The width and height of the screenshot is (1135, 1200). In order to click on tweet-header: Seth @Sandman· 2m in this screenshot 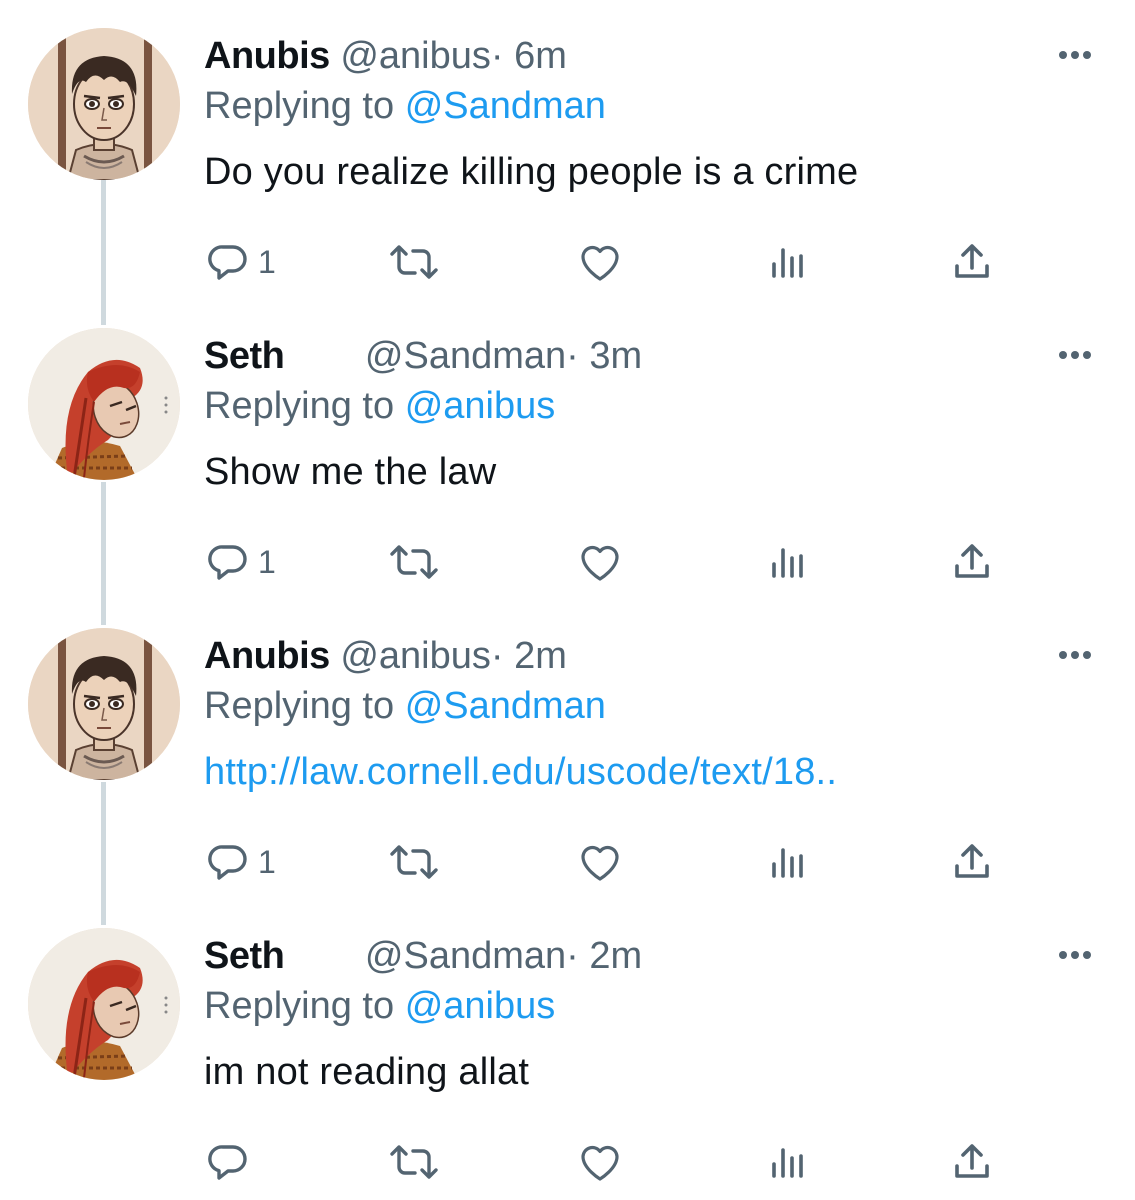, I will do `click(423, 956)`.